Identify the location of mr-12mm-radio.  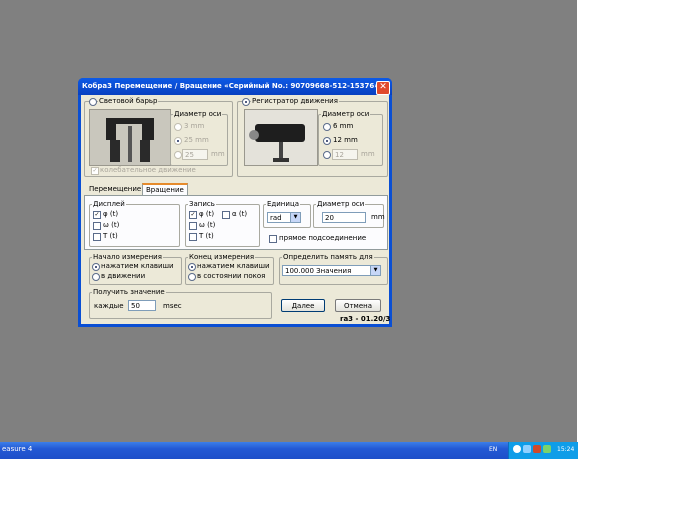
(327, 141).